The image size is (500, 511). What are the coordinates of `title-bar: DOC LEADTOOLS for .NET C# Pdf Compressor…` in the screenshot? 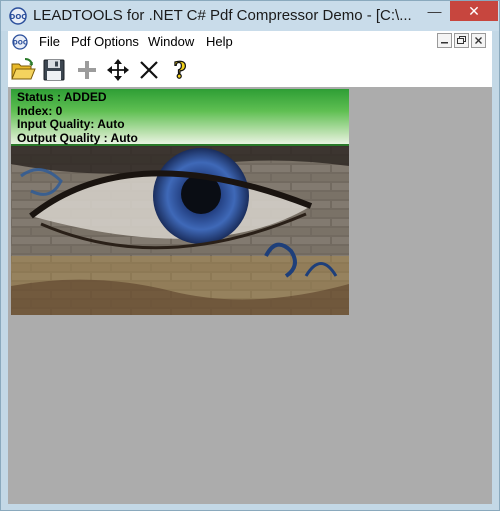 It's located at (250, 16).